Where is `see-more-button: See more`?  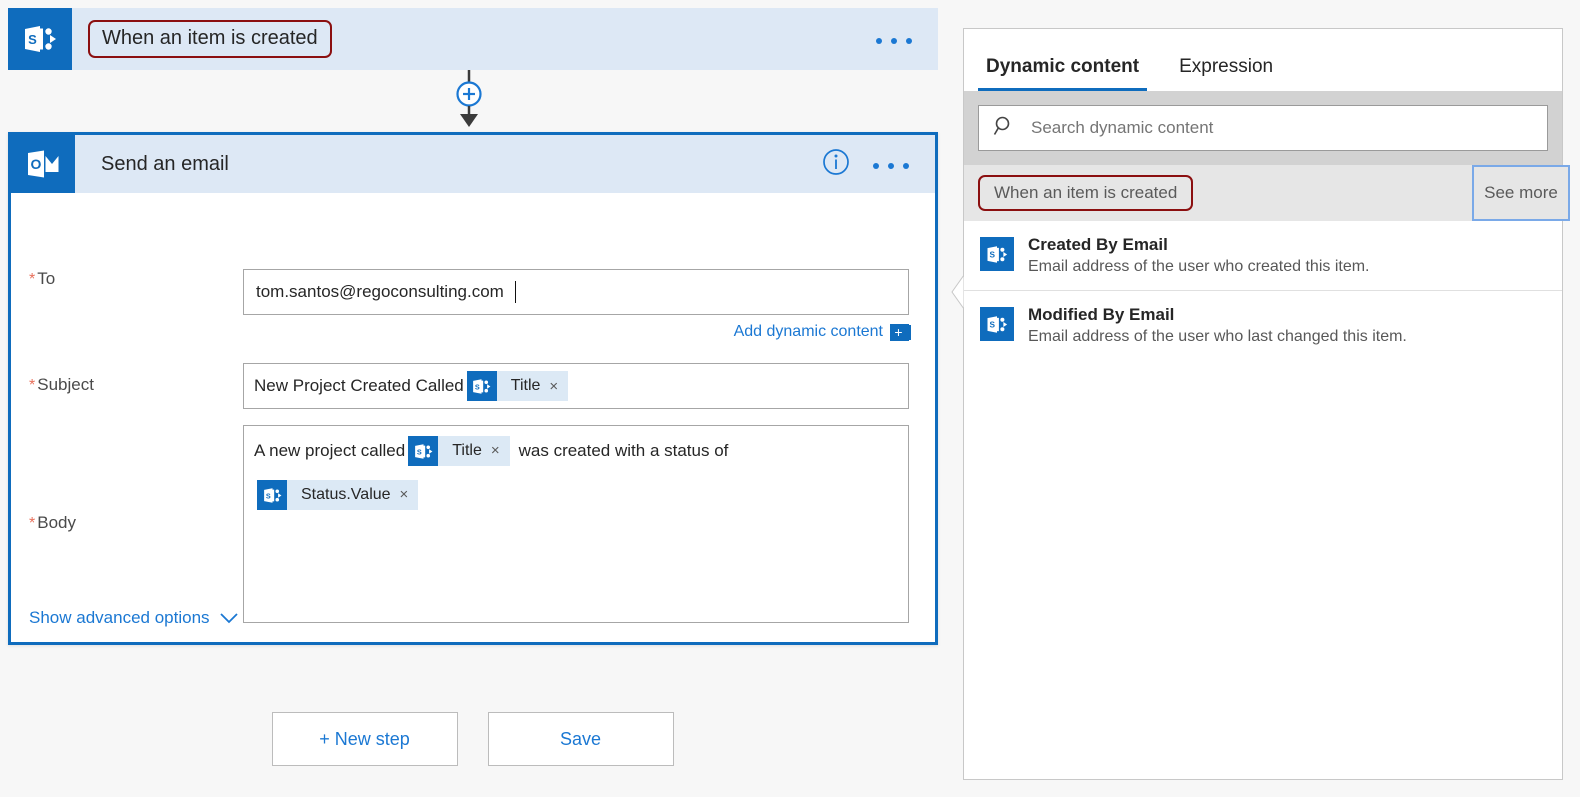 see-more-button: See more is located at coordinates (1521, 193).